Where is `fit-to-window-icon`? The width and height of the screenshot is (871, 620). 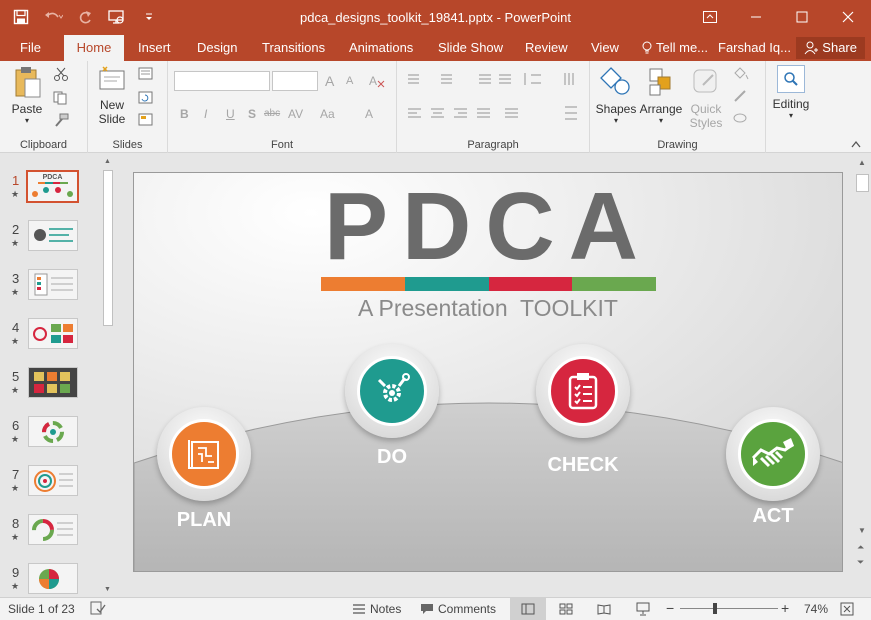
fit-to-window-icon is located at coordinates (847, 609).